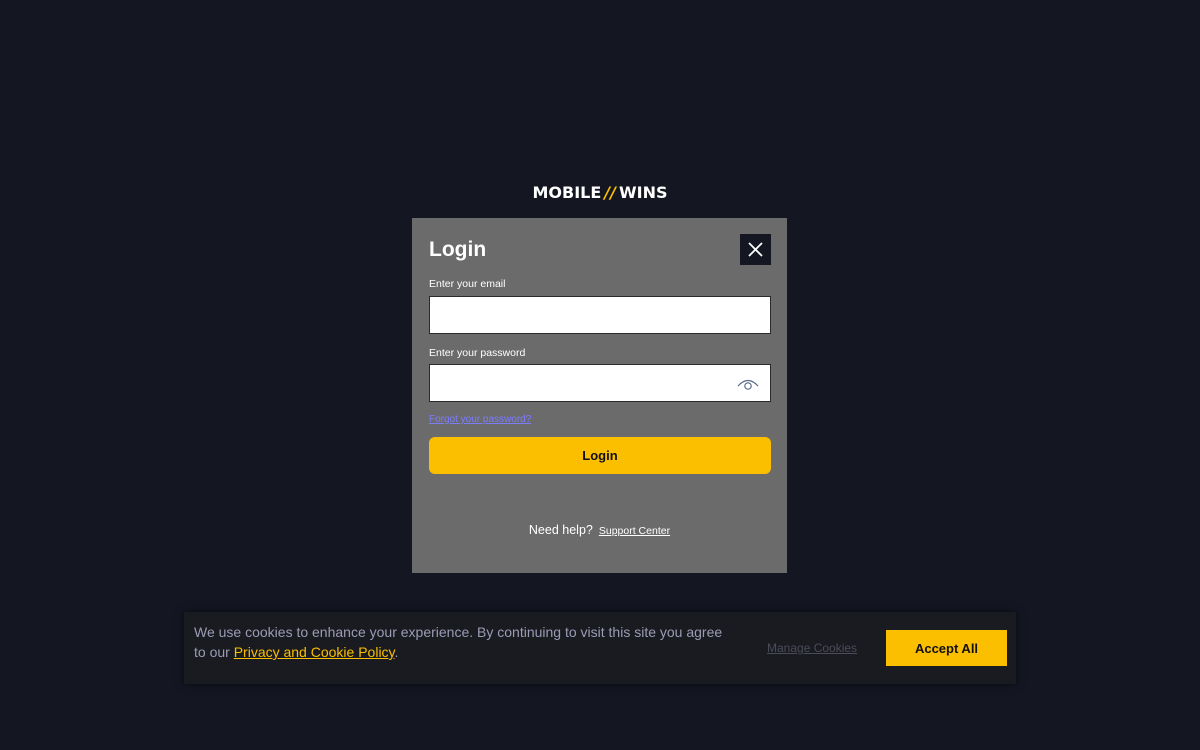 Image resolution: width=1200 pixels, height=750 pixels. What do you see at coordinates (396, 652) in the screenshot?
I see `cookie-text-after: .` at bounding box center [396, 652].